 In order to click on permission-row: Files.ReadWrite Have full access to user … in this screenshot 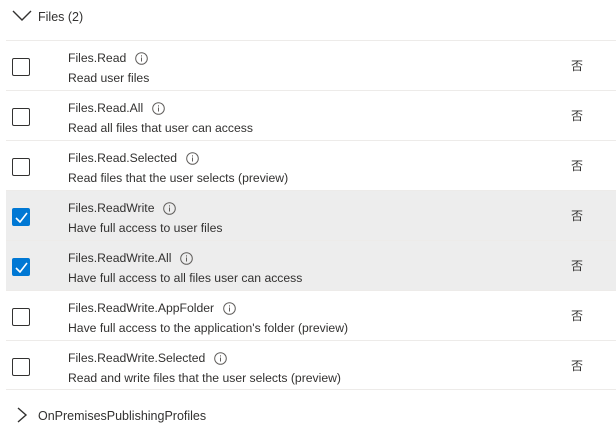, I will do `click(311, 215)`.